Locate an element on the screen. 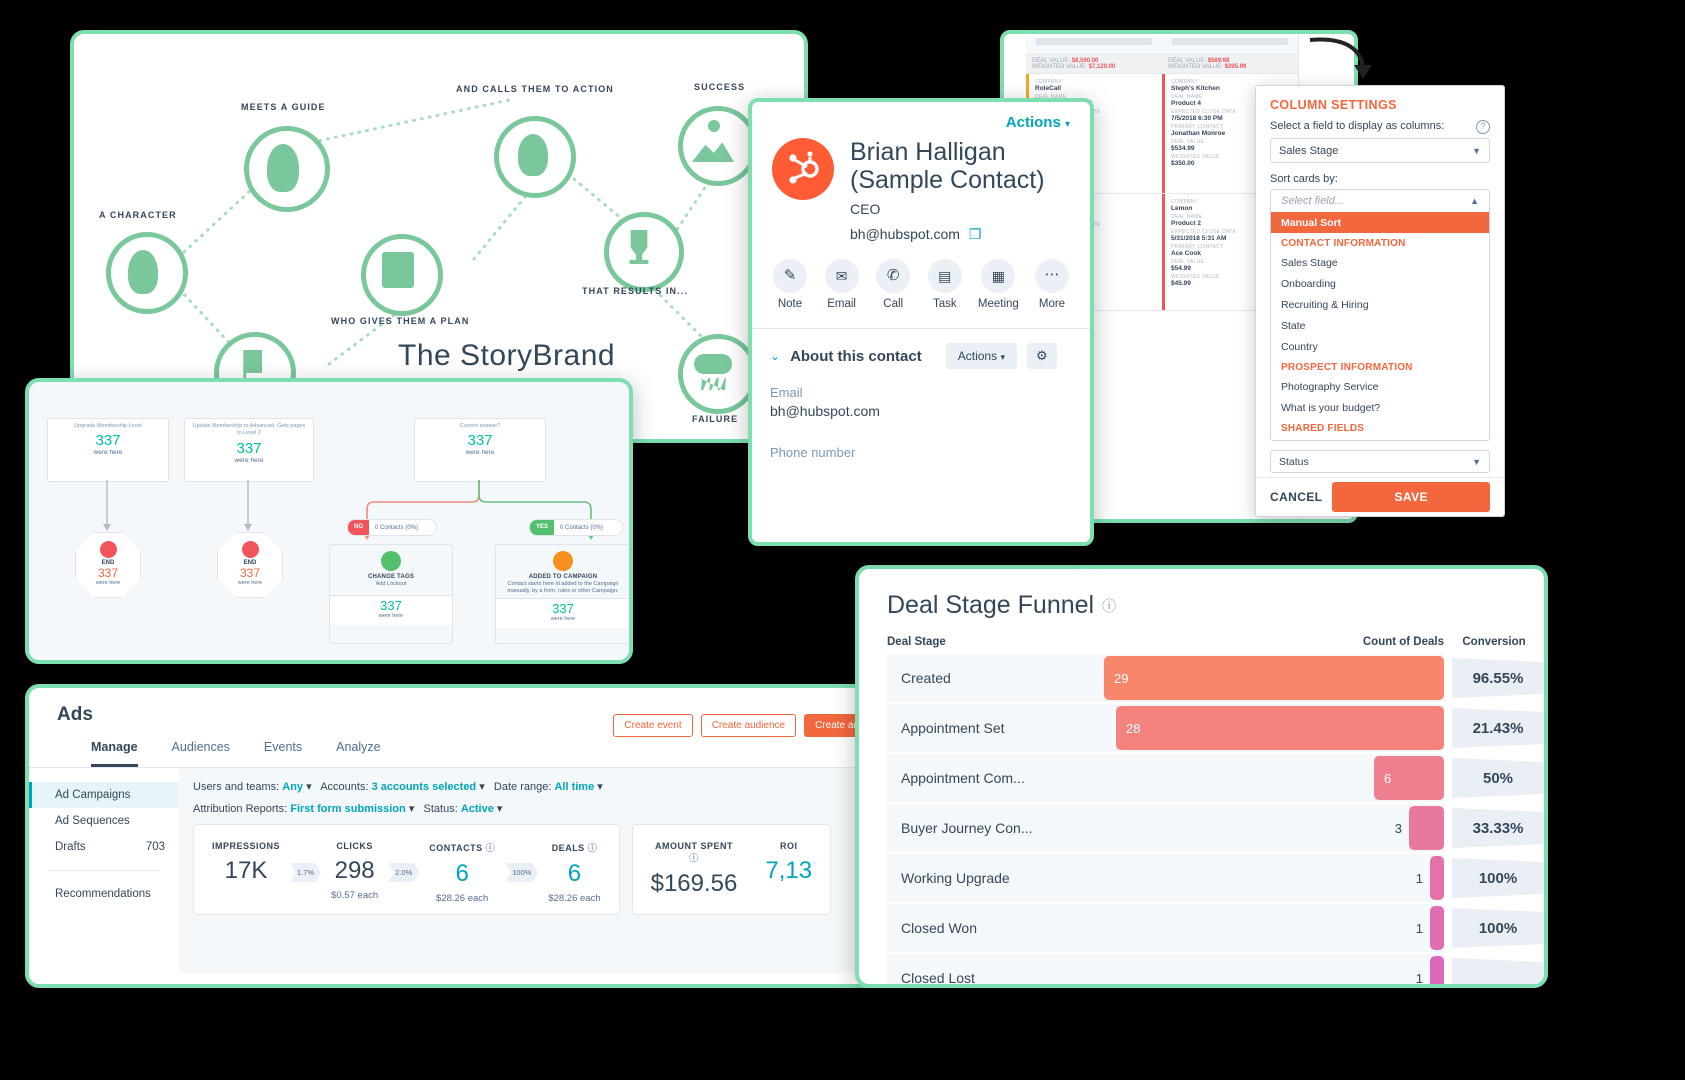  quick-action-call: ✆ Call is located at coordinates (893, 284).